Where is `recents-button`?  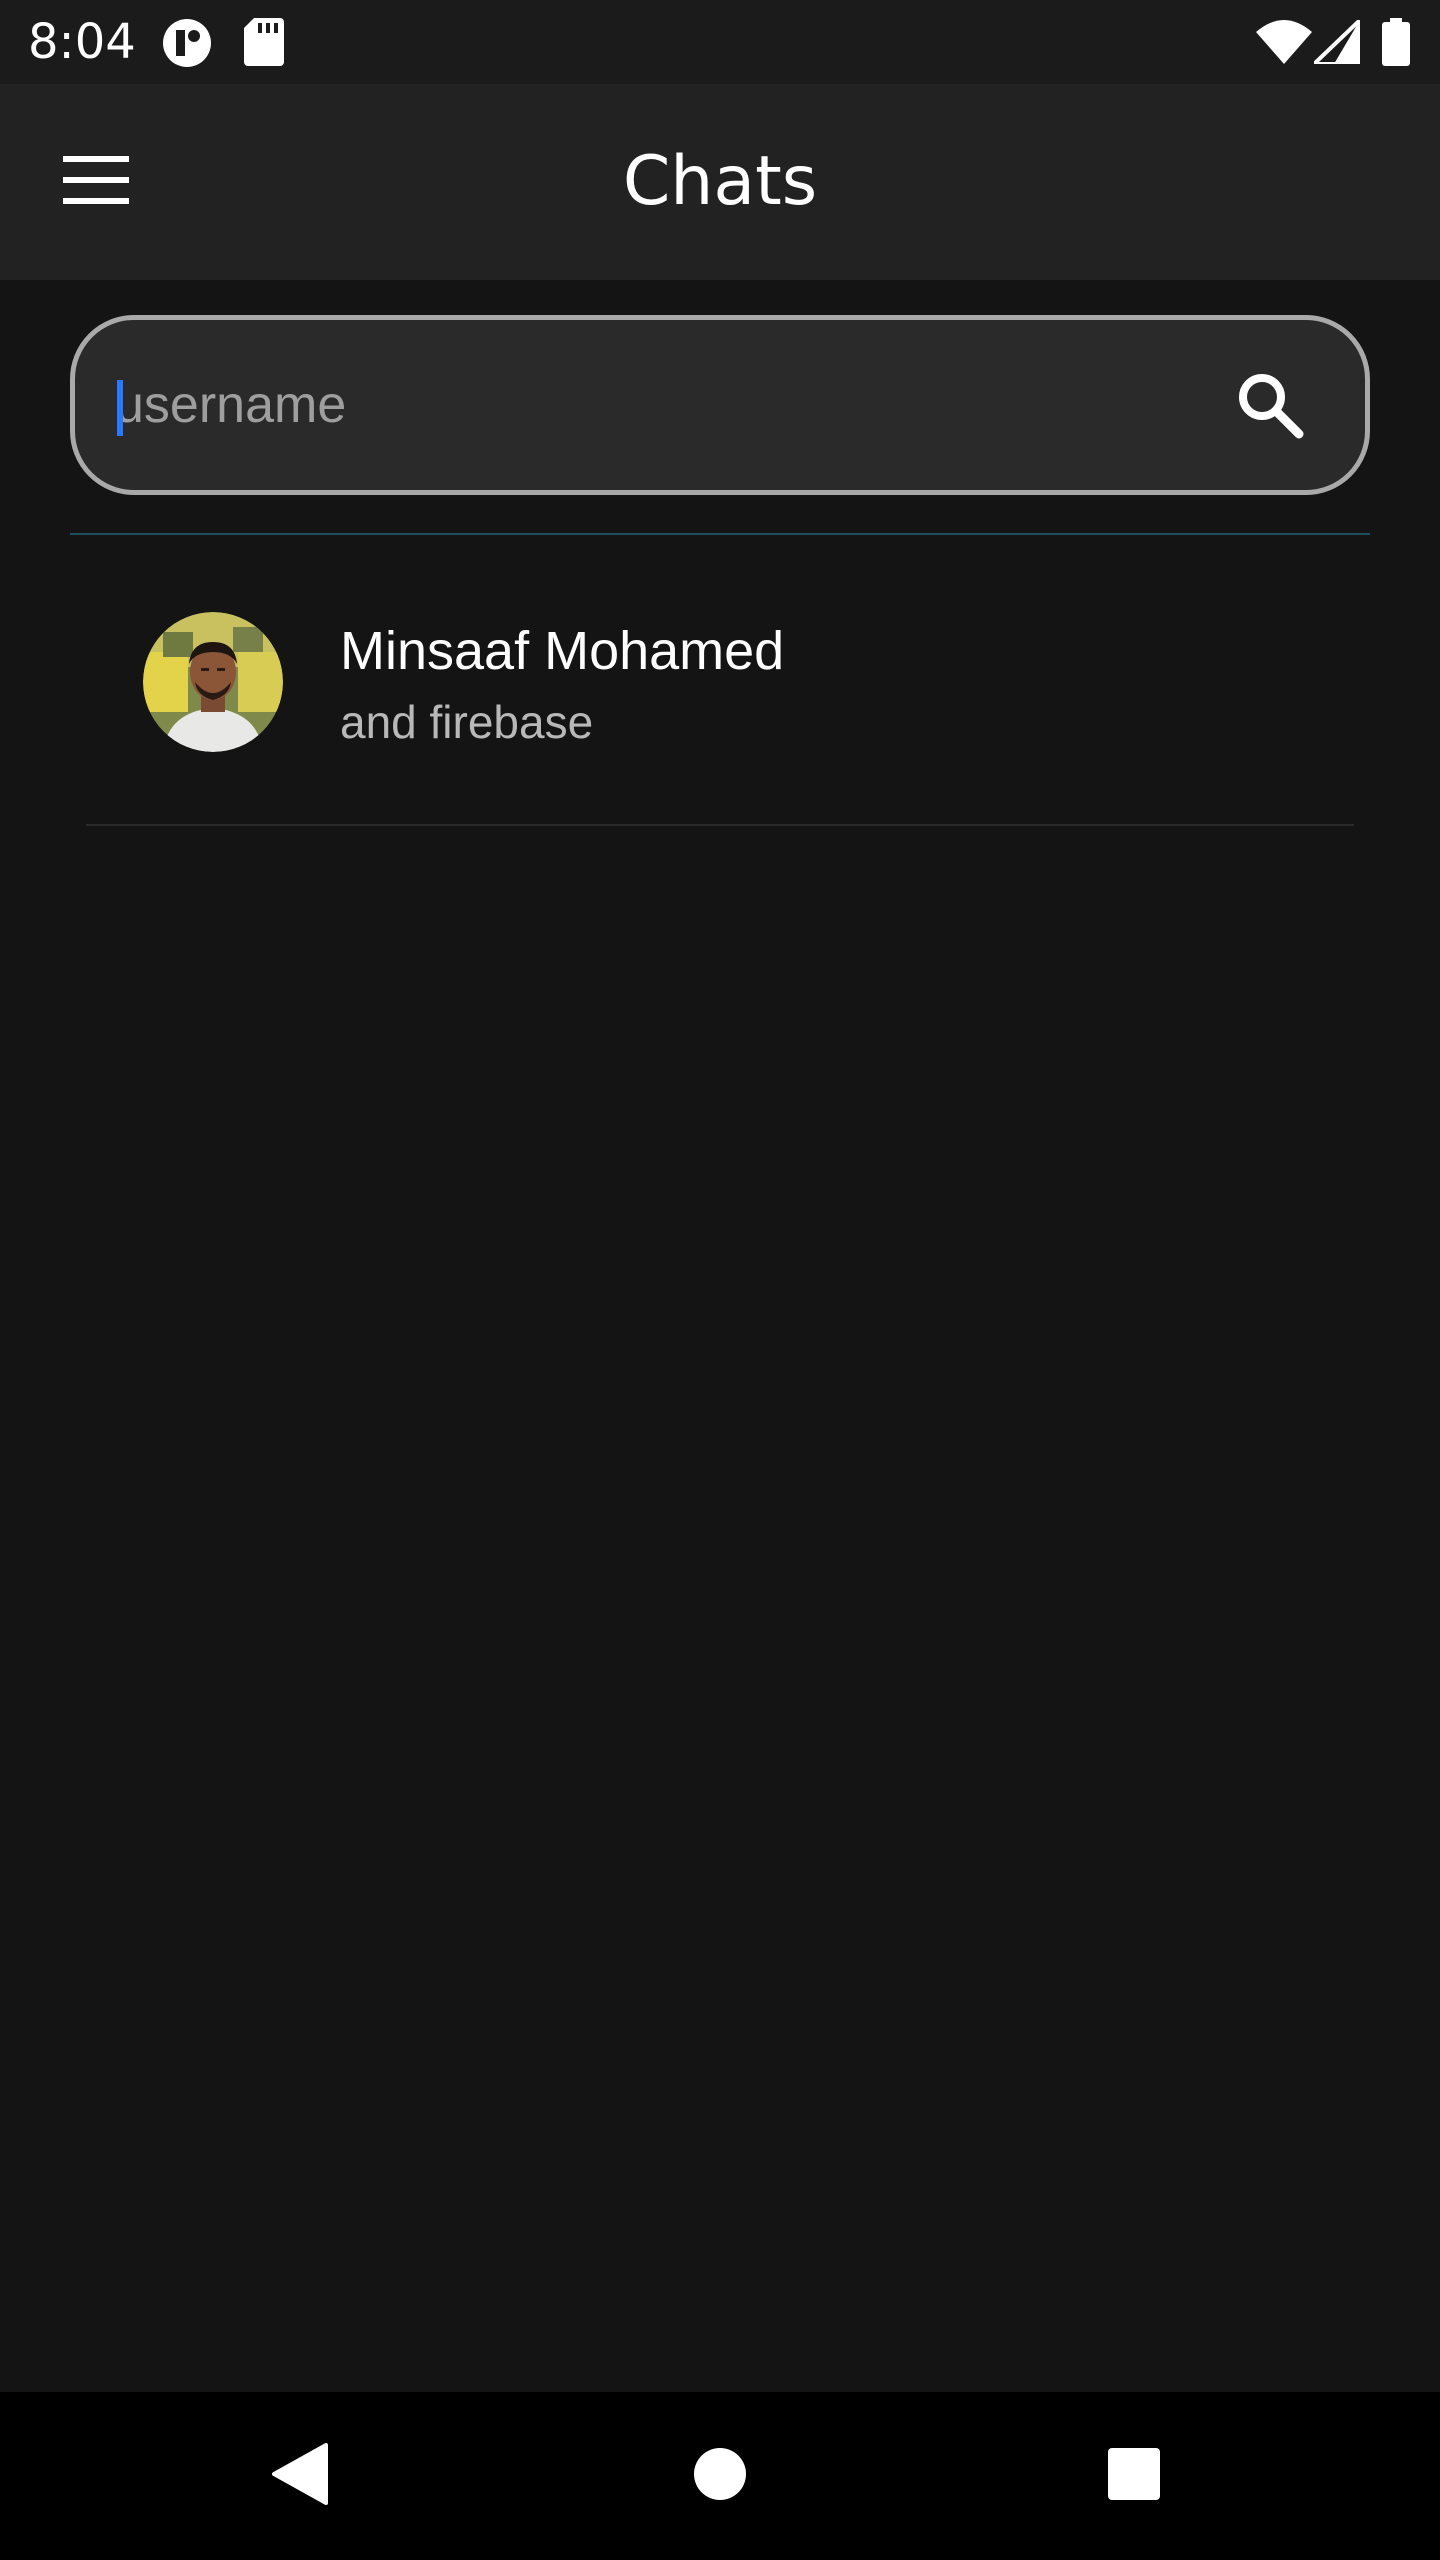 recents-button is located at coordinates (1134, 2476).